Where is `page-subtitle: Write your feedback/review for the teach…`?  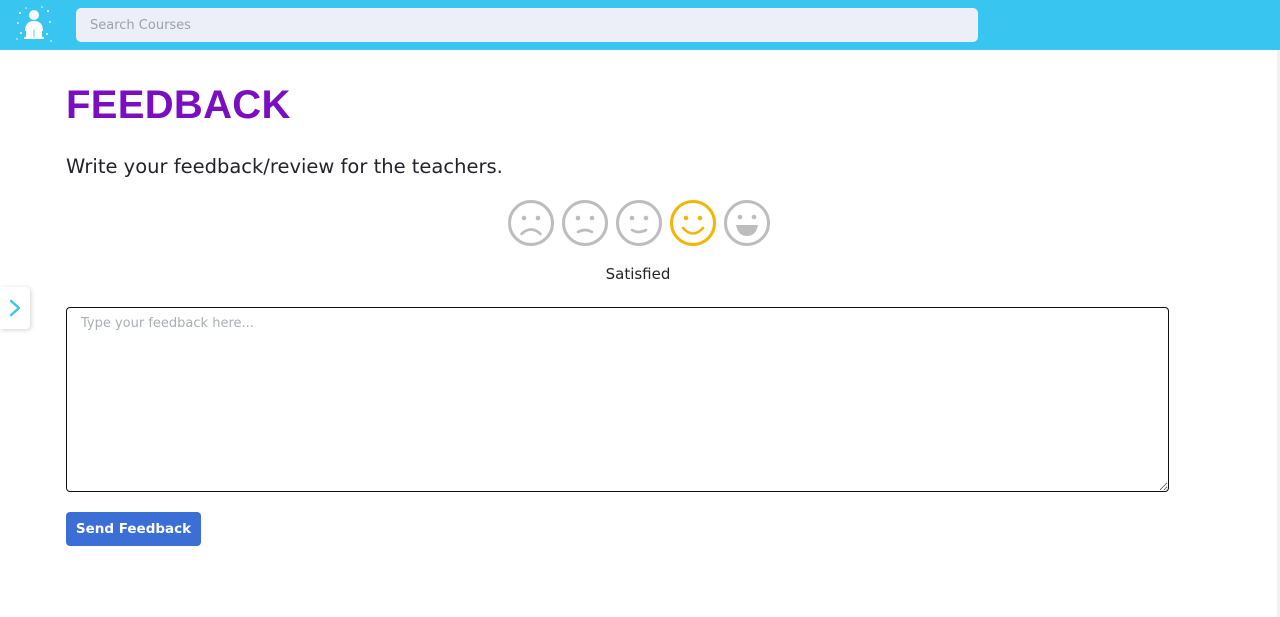
page-subtitle: Write your feedback/review for the teach… is located at coordinates (284, 166).